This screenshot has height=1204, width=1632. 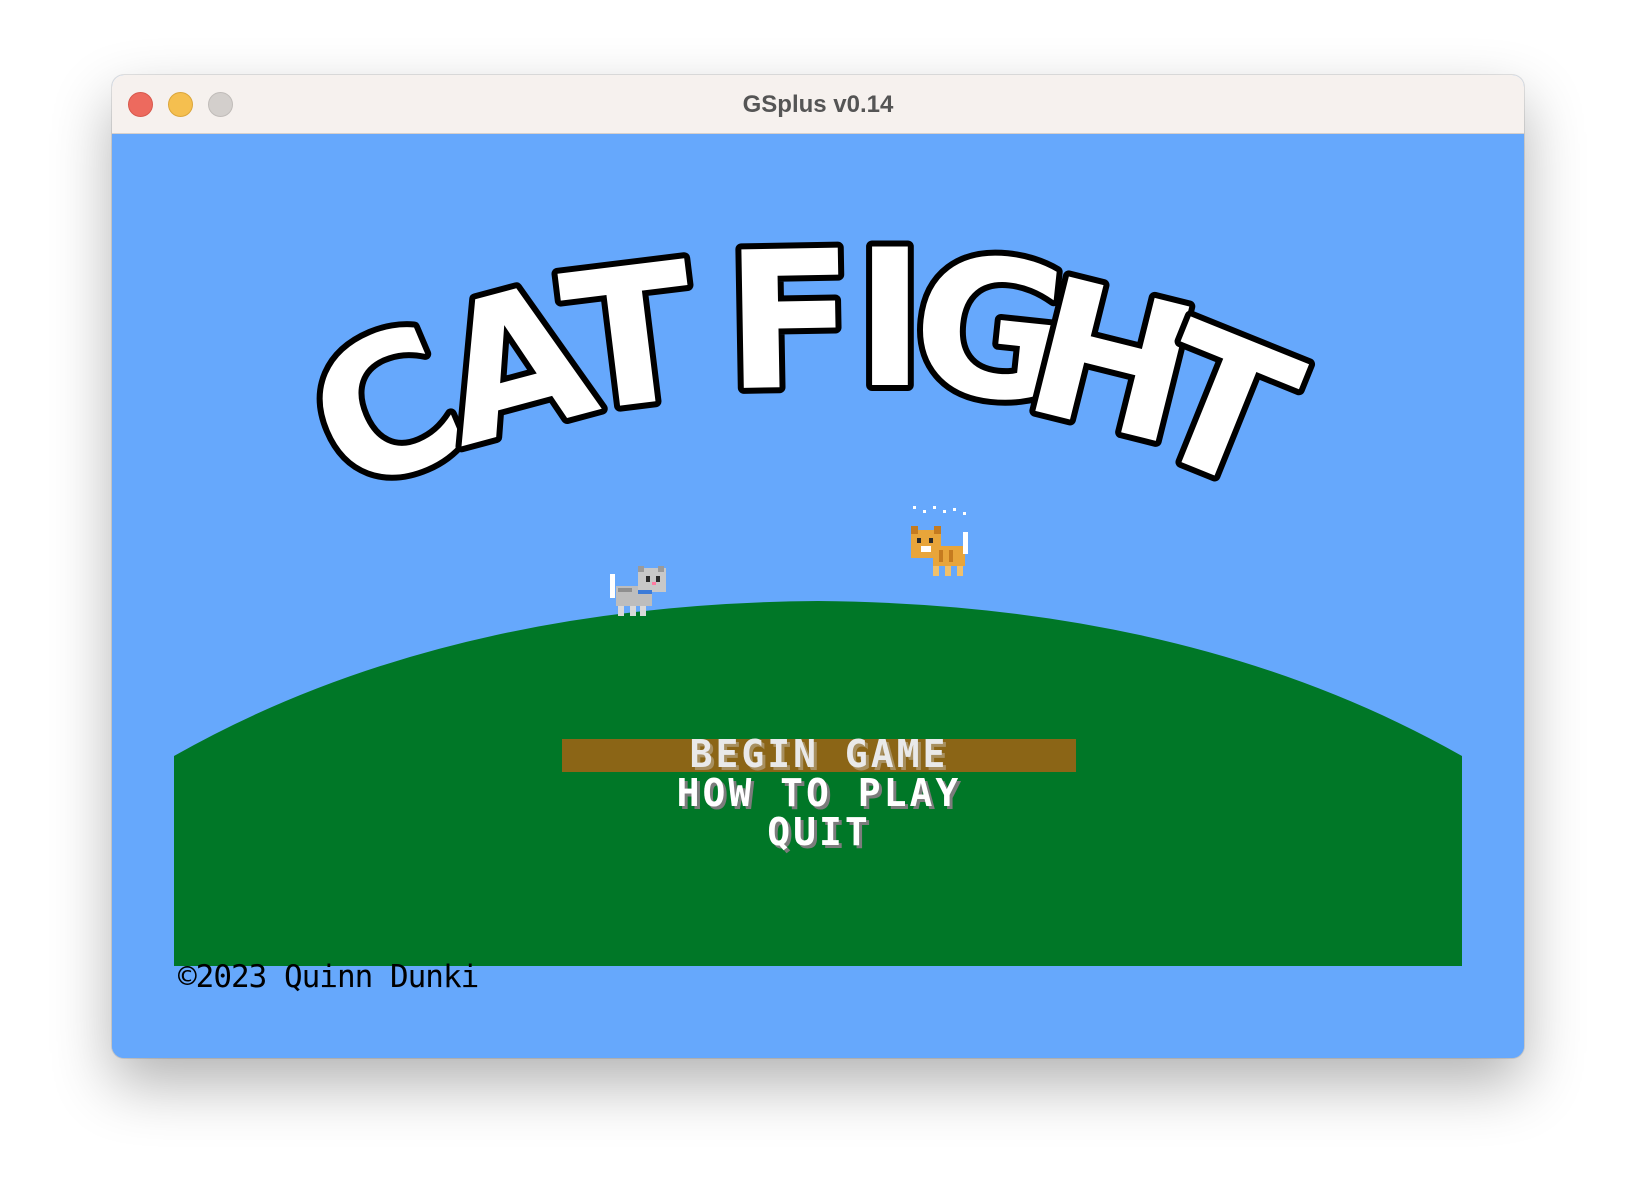 I want to click on title-bar: GSplus v0.14, so click(x=818, y=104).